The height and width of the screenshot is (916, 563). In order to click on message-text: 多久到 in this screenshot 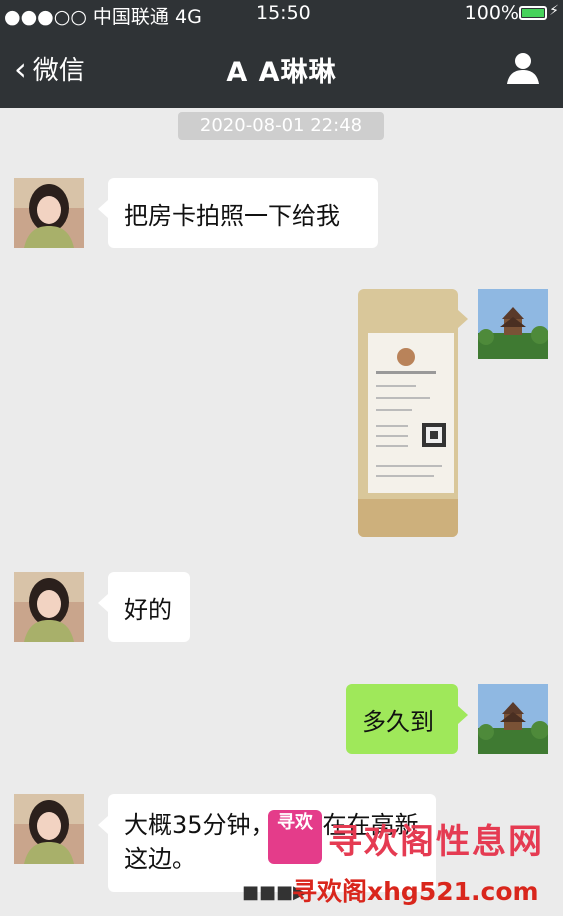, I will do `click(398, 722)`.